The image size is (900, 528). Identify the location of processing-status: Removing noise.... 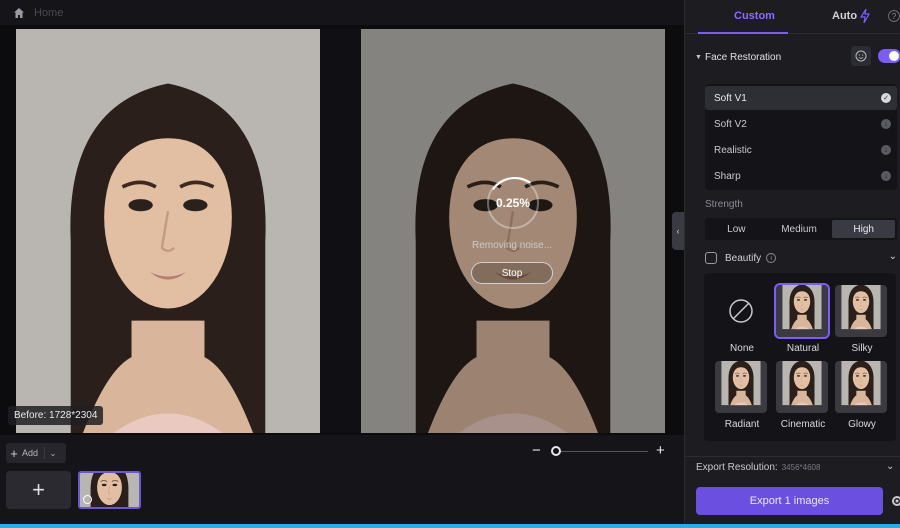
(512, 245).